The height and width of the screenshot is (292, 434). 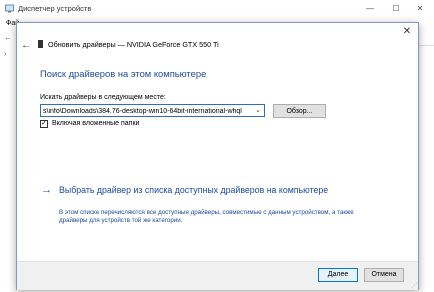 What do you see at coordinates (370, 9) in the screenshot?
I see `minimize-button: —` at bounding box center [370, 9].